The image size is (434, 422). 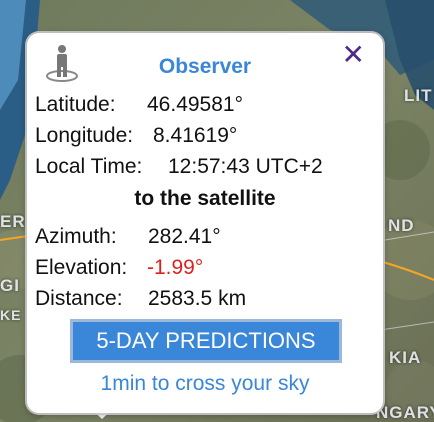 I want to click on distance-value: 2583.5 km, so click(x=197, y=298).